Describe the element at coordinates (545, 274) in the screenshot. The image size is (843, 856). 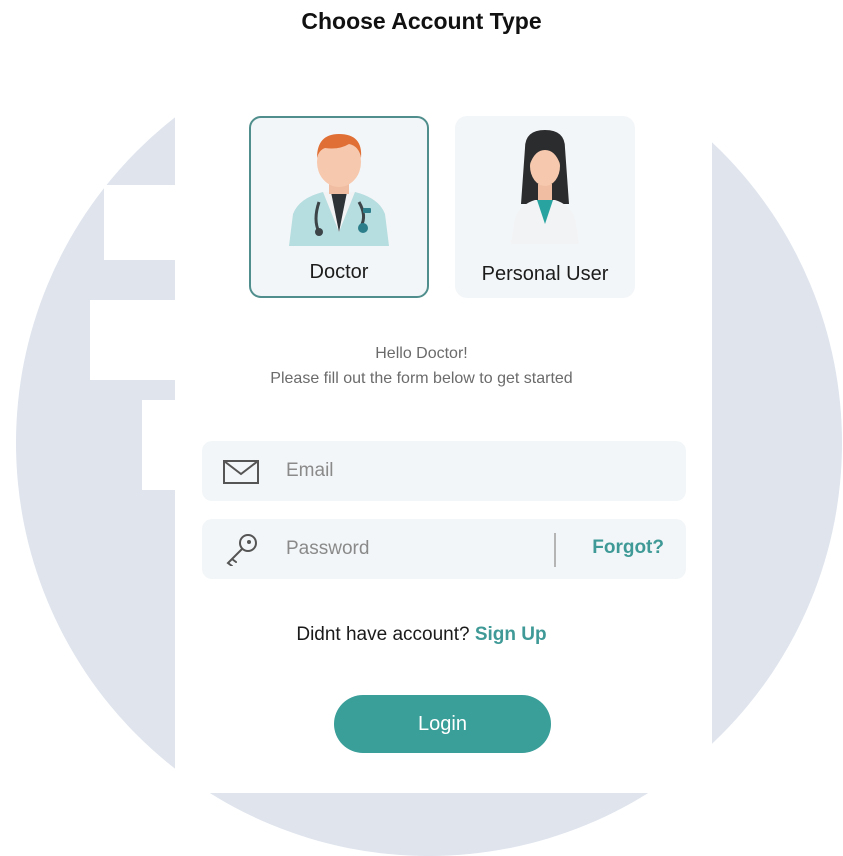
I see `account-type-label: Personal User` at that location.